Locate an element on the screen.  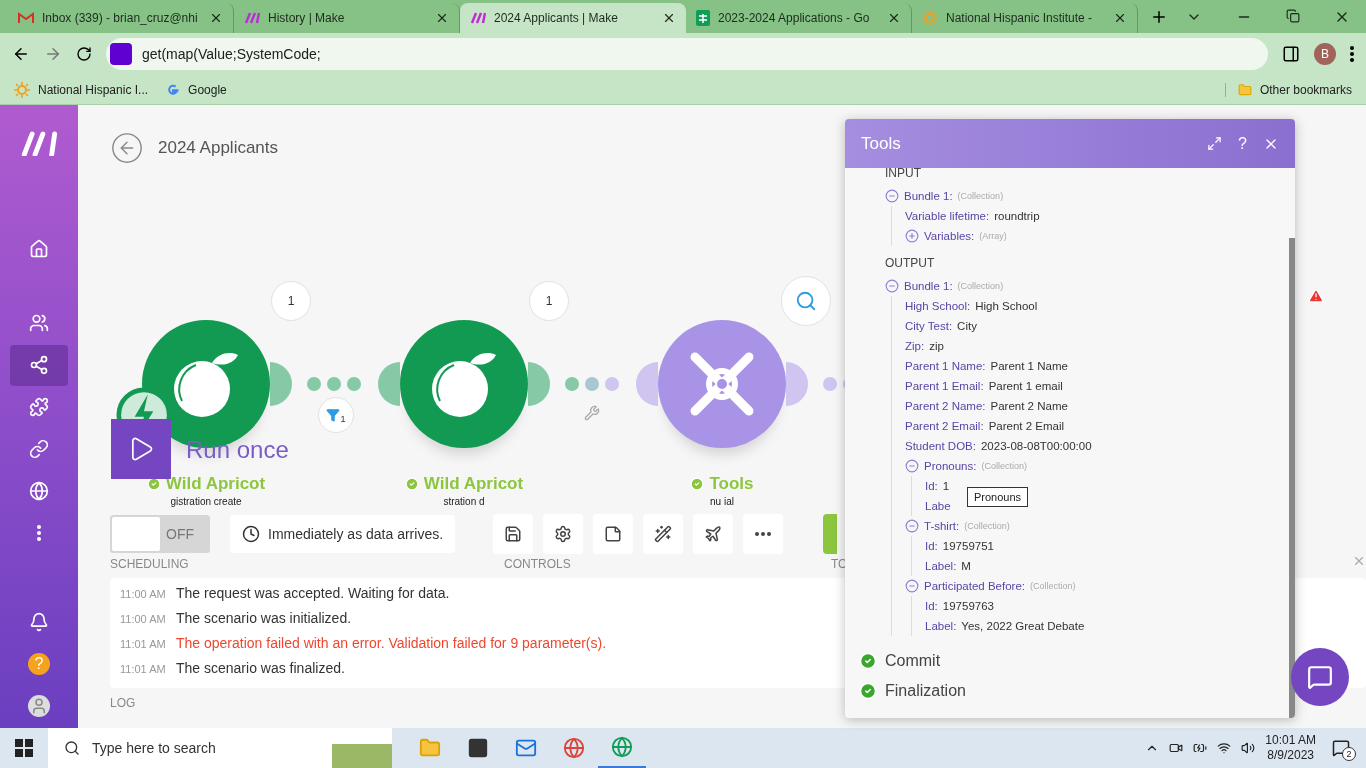
field-value: Parent 2 Name is located at coordinates (1029, 406).